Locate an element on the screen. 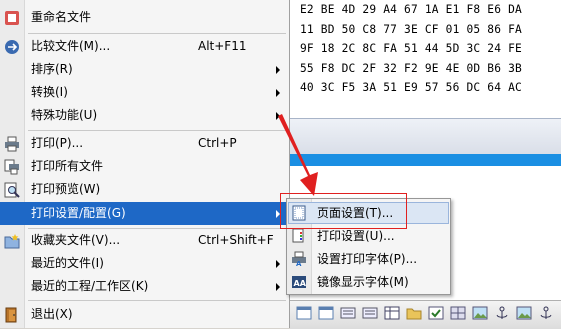  print-settings-icon is located at coordinates (298, 235).